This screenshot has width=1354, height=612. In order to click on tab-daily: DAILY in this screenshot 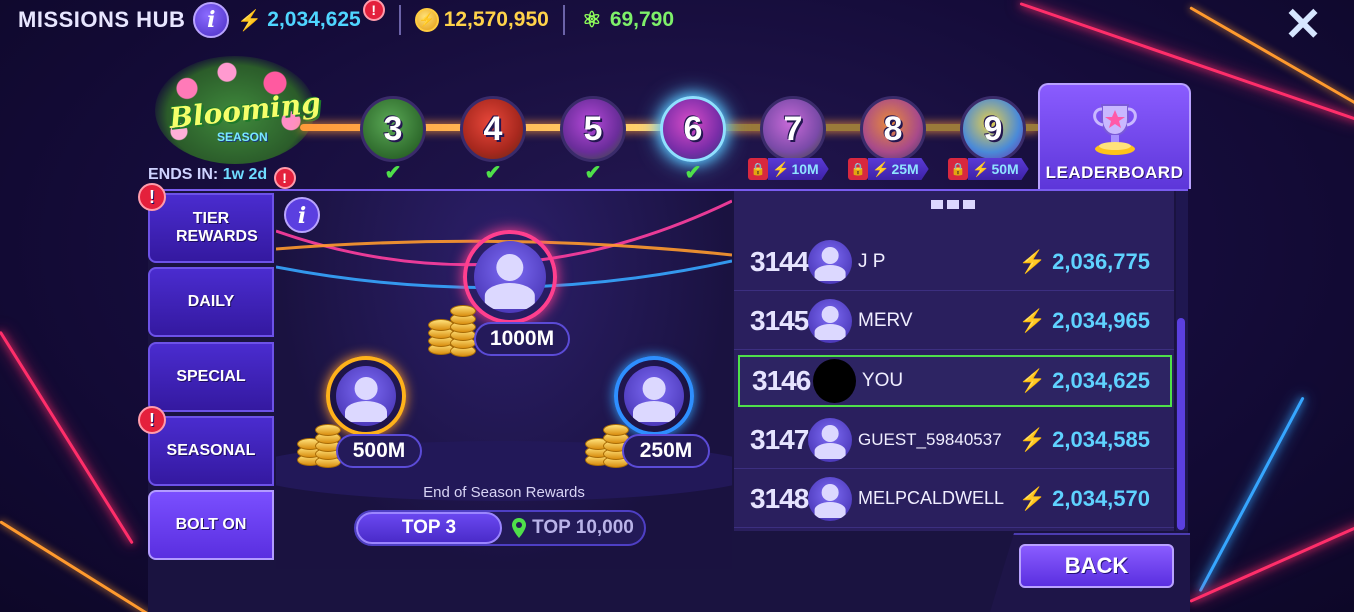, I will do `click(211, 302)`.